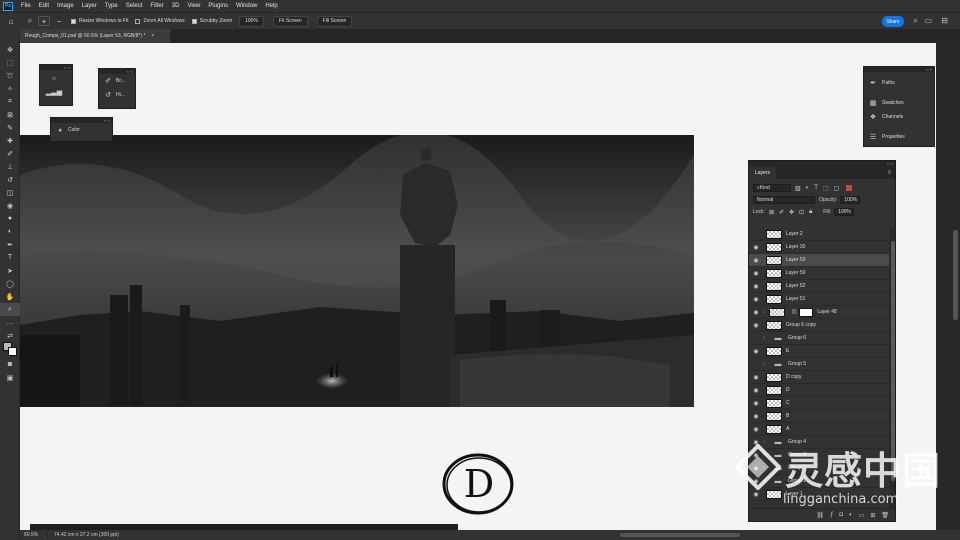 The height and width of the screenshot is (540, 960). I want to click on layer-row: ◉ › ▬ Group 3, so click(819, 455).